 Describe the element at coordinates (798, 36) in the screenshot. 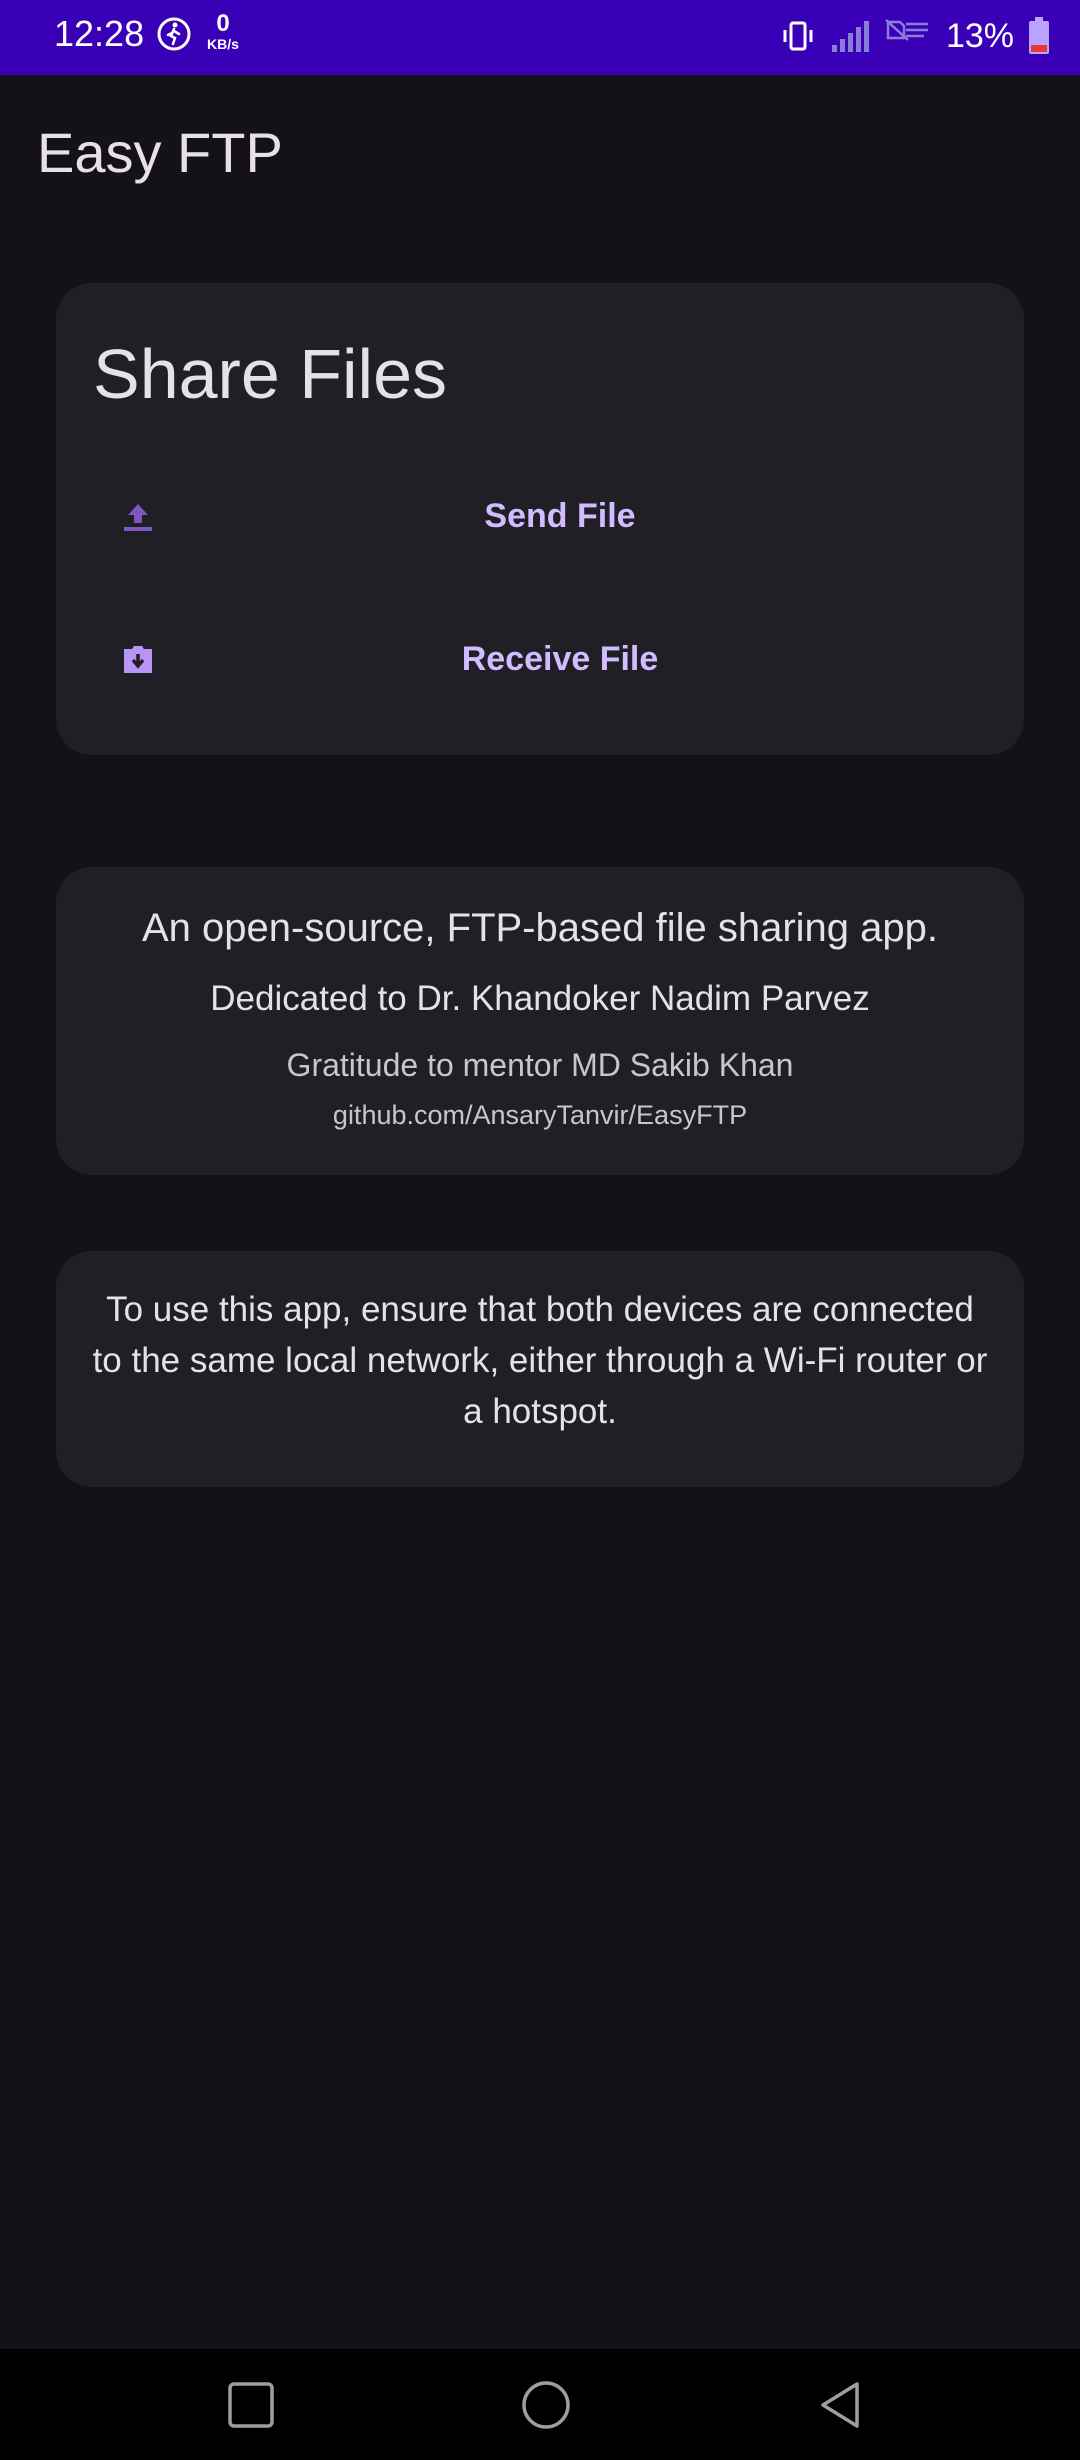

I see `vibrate-icon` at that location.